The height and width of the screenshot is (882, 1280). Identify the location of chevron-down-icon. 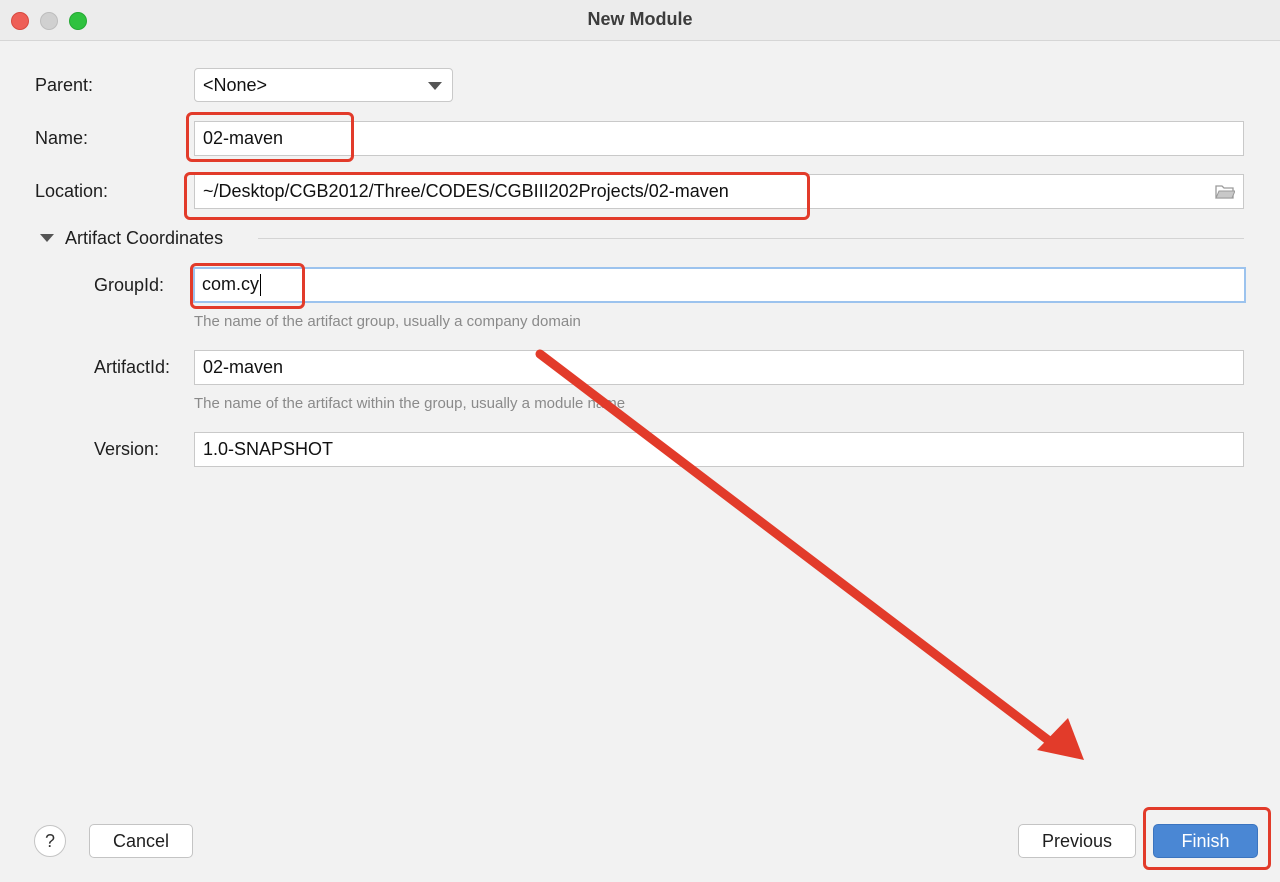
(435, 86).